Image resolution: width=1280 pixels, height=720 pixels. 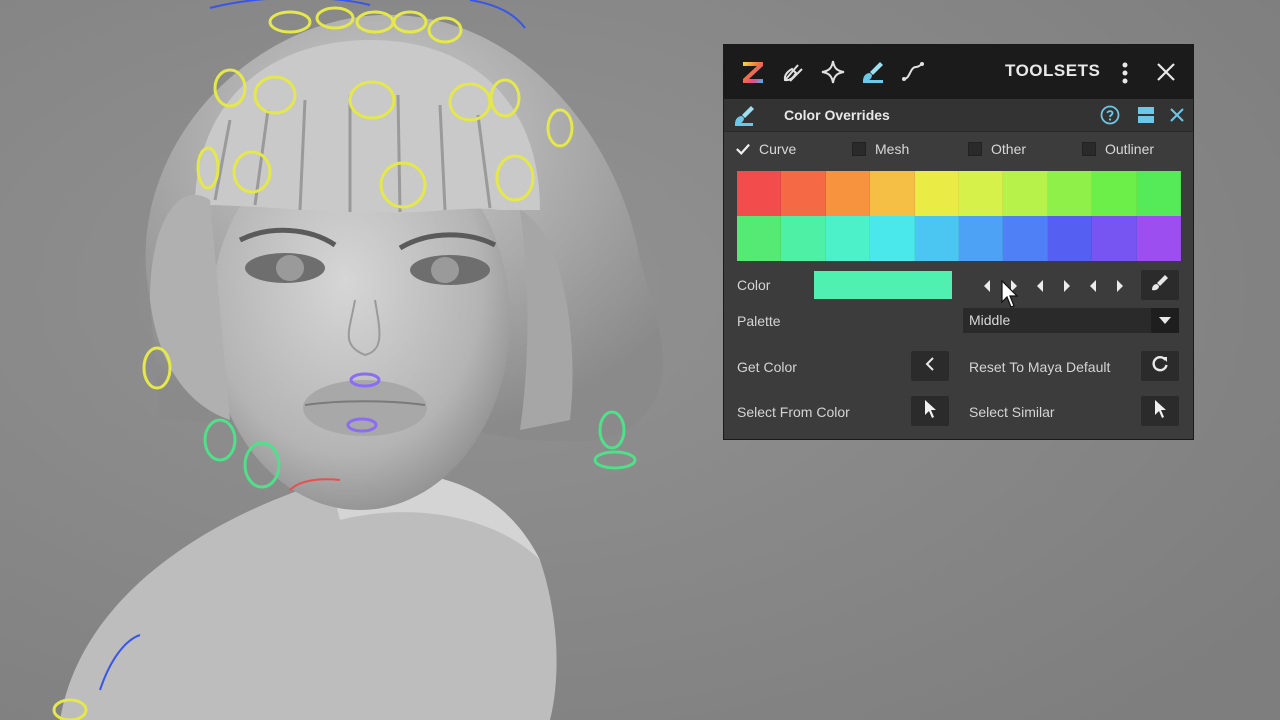 I want to click on palette-label: Palette, so click(x=759, y=321).